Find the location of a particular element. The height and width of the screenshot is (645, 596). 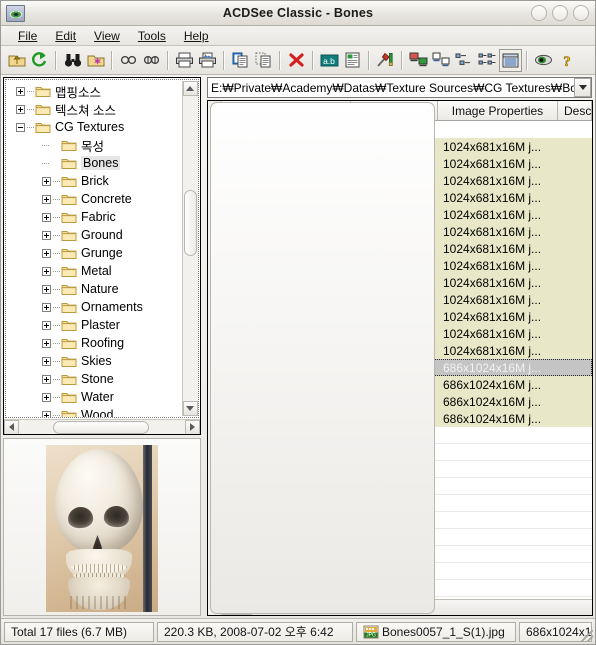

tree-node-label: 텍스쳐 소스 is located at coordinates (85, 110).